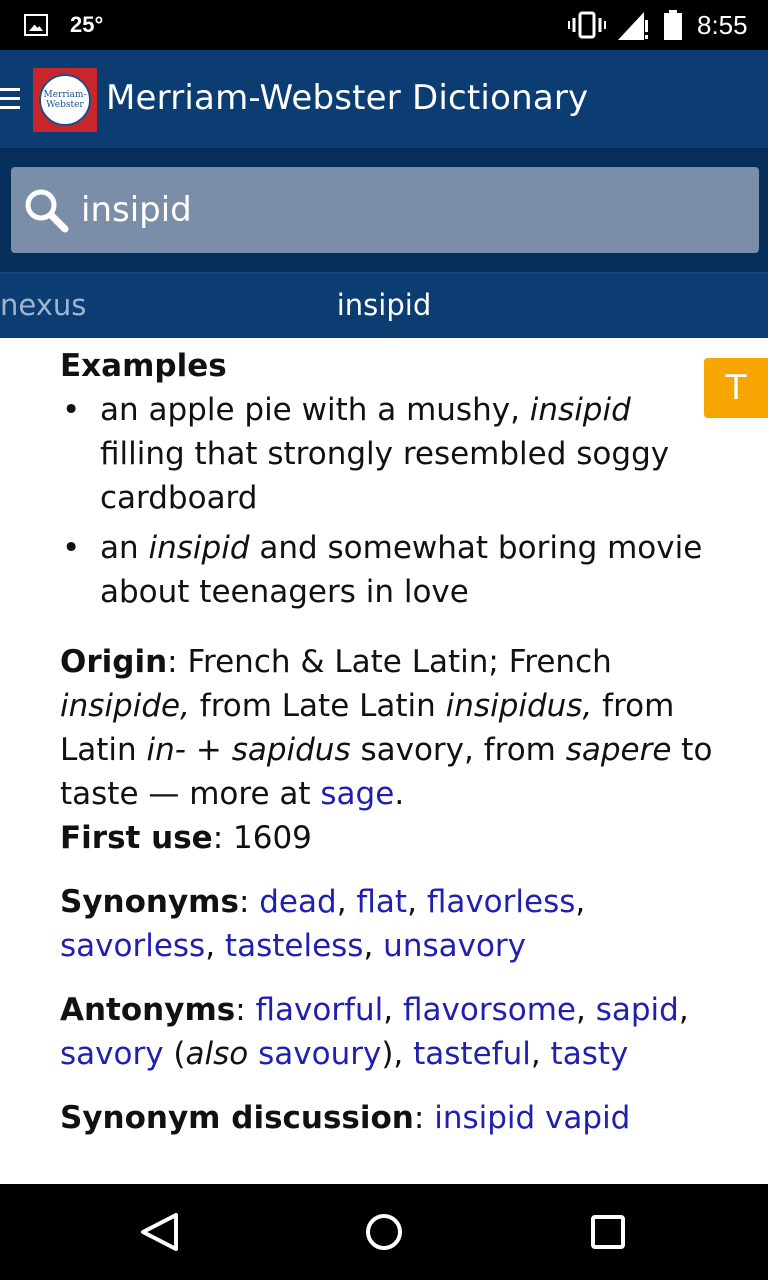 This screenshot has height=1280, width=768. What do you see at coordinates (160, 1232) in the screenshot?
I see `back-icon` at bounding box center [160, 1232].